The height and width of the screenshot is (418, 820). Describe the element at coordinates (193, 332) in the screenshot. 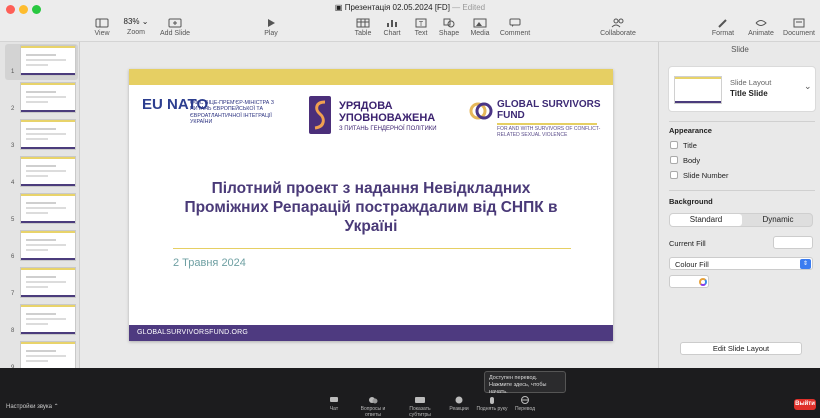

I see `slide-footer-url: GLOBALSURVIVORSFUND.ORG` at that location.